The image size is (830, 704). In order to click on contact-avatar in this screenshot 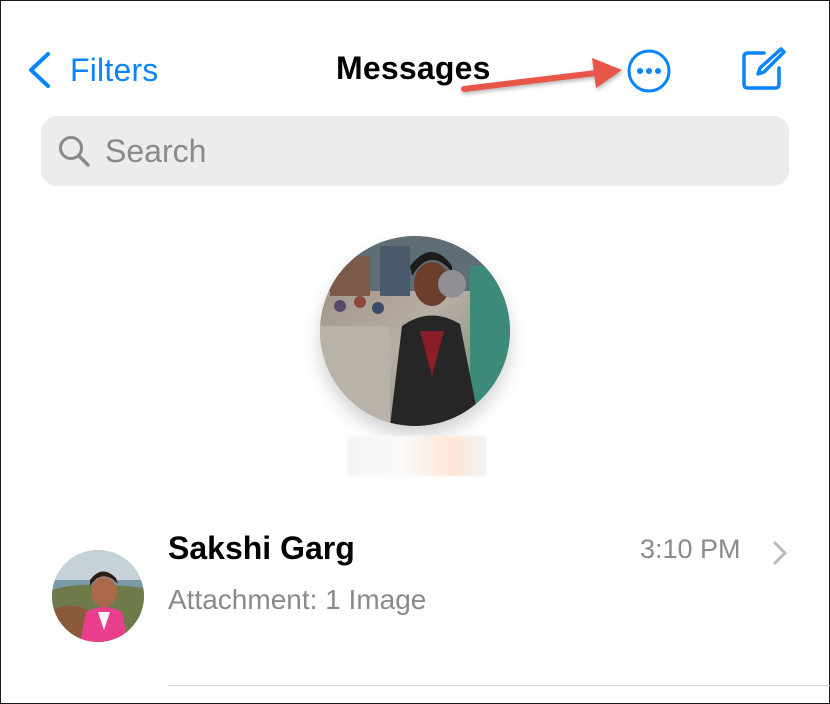, I will do `click(98, 596)`.